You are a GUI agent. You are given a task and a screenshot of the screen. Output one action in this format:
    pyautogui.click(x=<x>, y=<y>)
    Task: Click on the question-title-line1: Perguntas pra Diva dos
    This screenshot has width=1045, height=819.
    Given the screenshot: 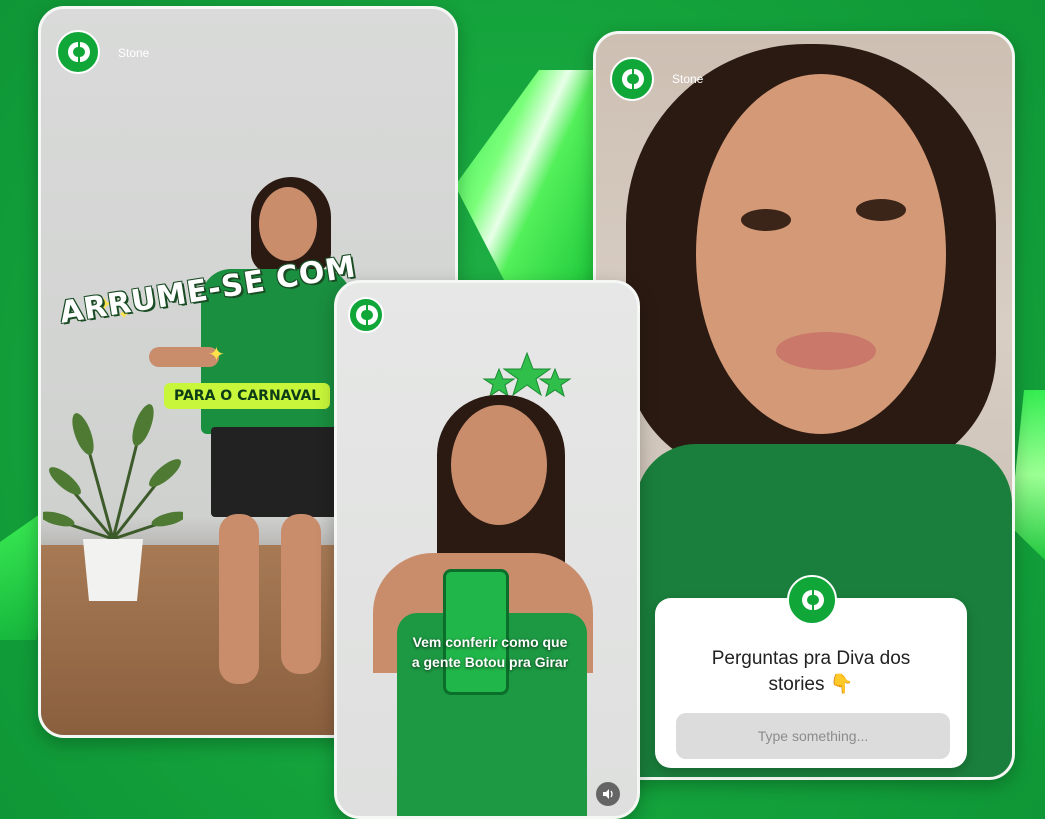 What is the action you would take?
    pyautogui.click(x=811, y=658)
    